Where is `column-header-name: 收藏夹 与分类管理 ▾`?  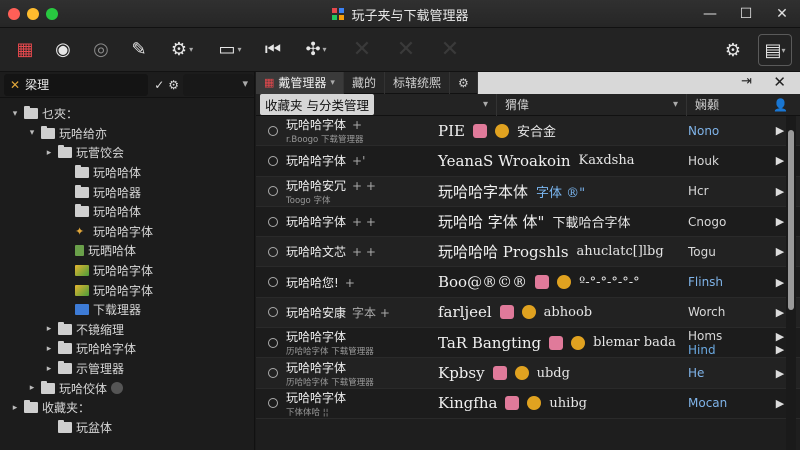
column-header-name: 收藏夹 与分类管理 ▾ is located at coordinates (376, 105).